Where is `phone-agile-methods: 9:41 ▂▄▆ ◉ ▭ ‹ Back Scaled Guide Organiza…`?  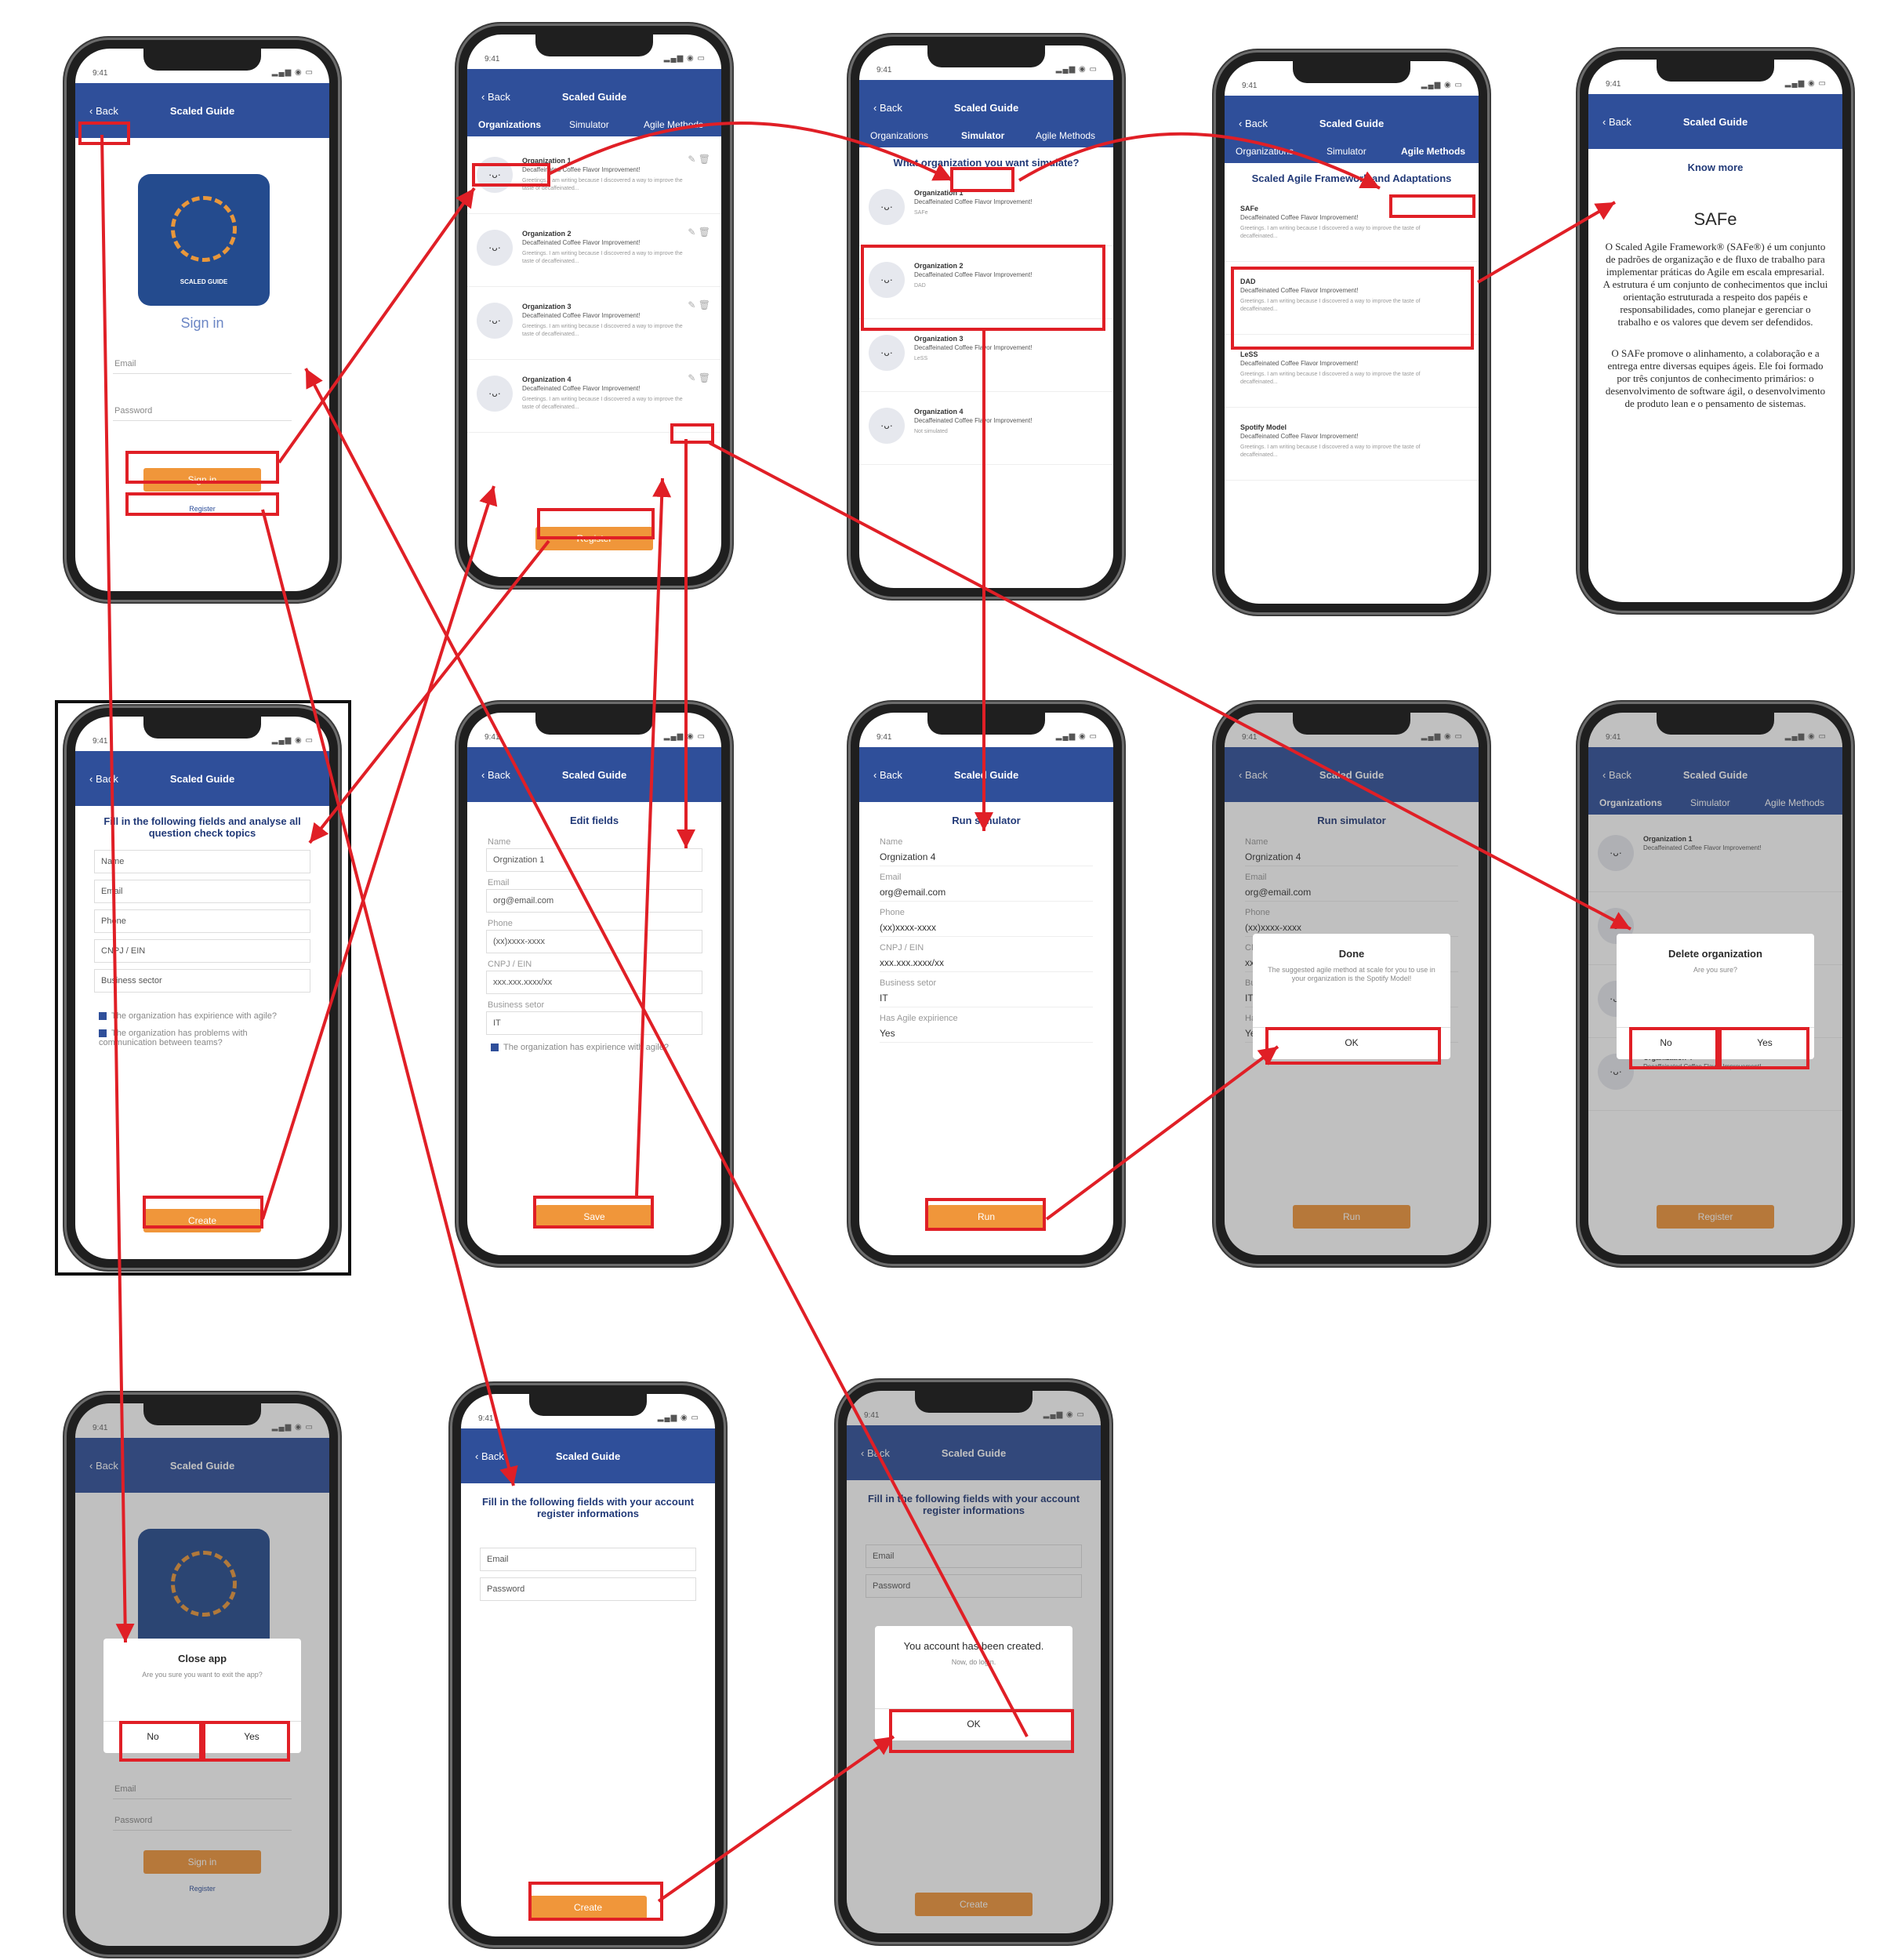 phone-agile-methods: 9:41 ▂▄▆ ◉ ▭ ‹ Back Scaled Guide Organiza… is located at coordinates (1352, 332).